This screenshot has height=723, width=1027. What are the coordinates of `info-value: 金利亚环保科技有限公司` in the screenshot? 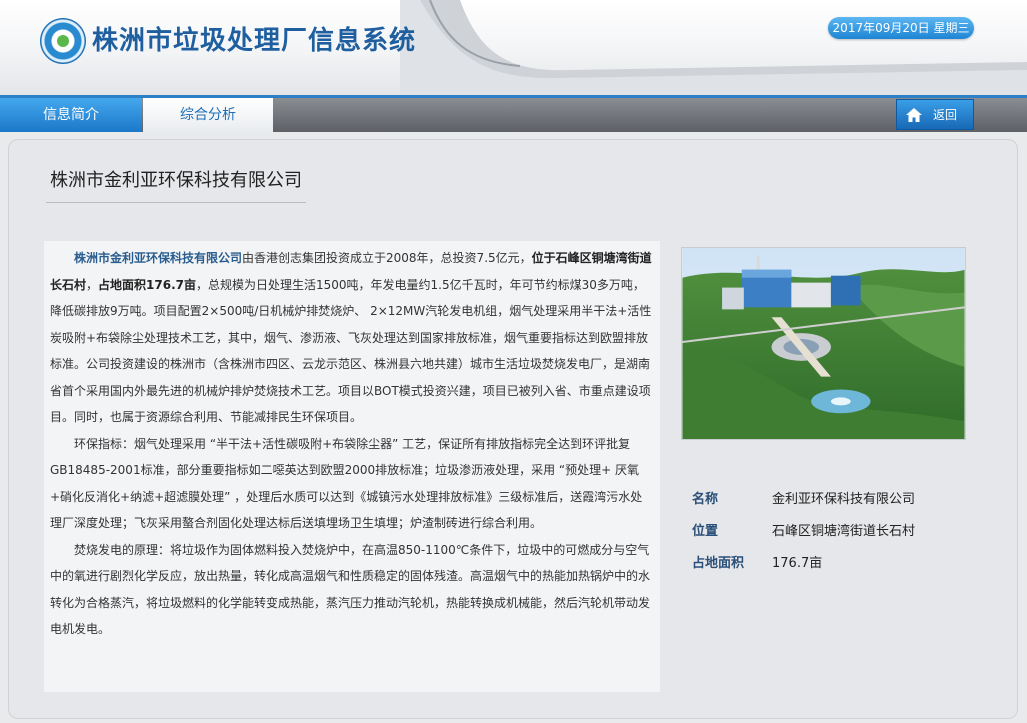 It's located at (844, 499).